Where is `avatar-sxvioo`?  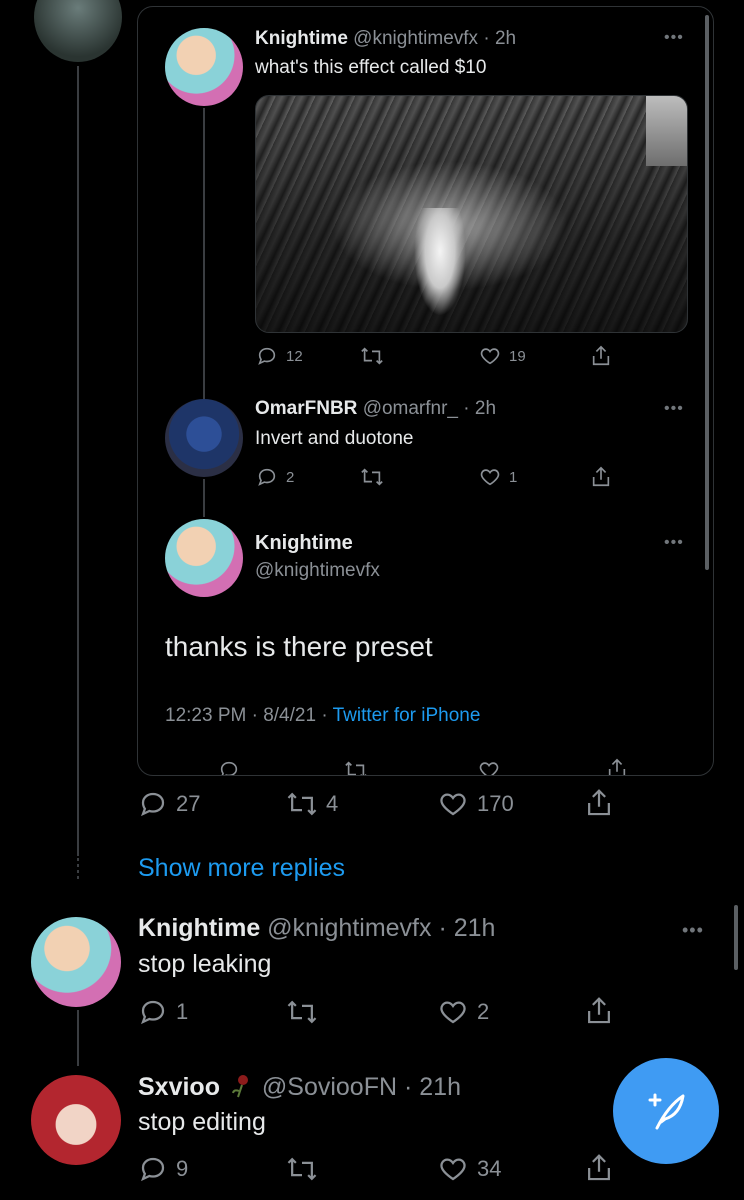 avatar-sxvioo is located at coordinates (76, 1120).